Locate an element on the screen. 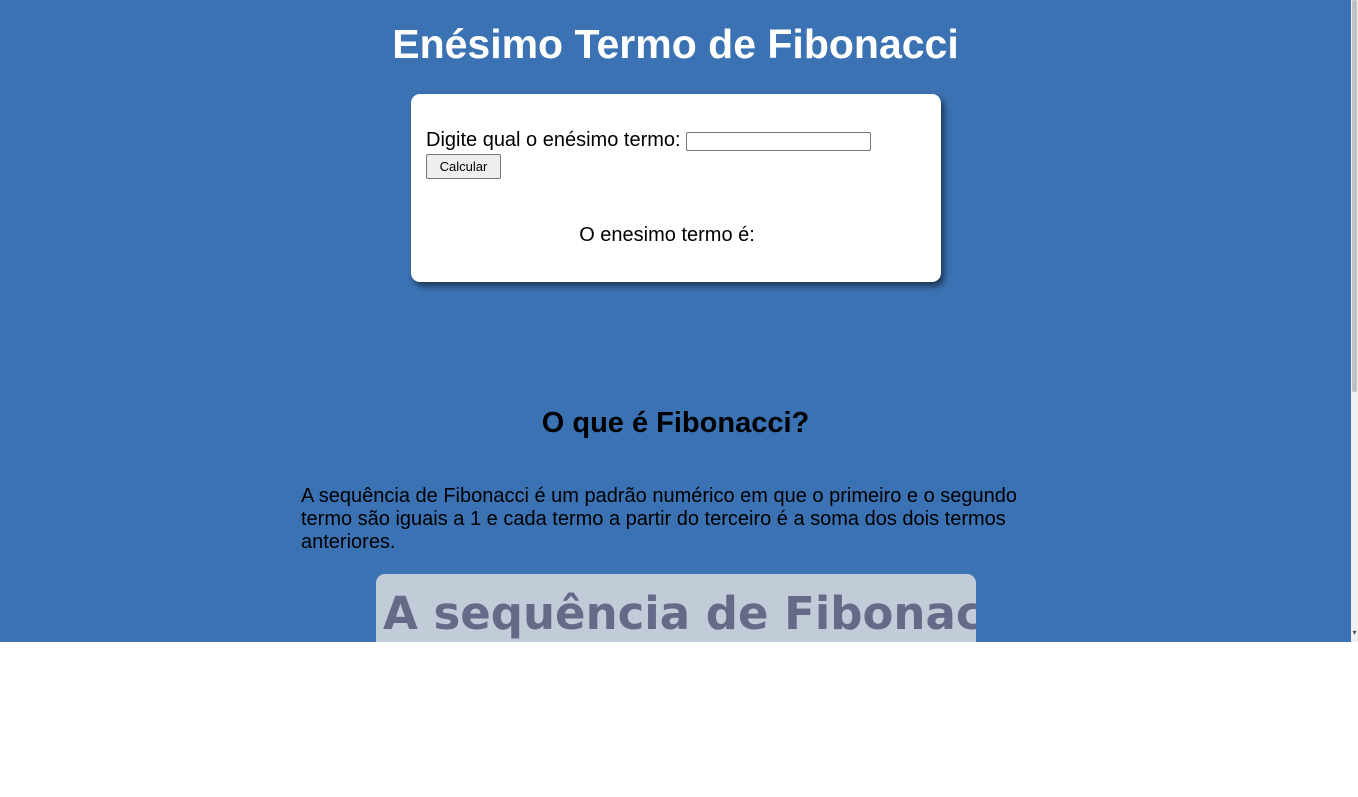 The width and height of the screenshot is (1358, 797). calculate-button: Calcular is located at coordinates (463, 166).